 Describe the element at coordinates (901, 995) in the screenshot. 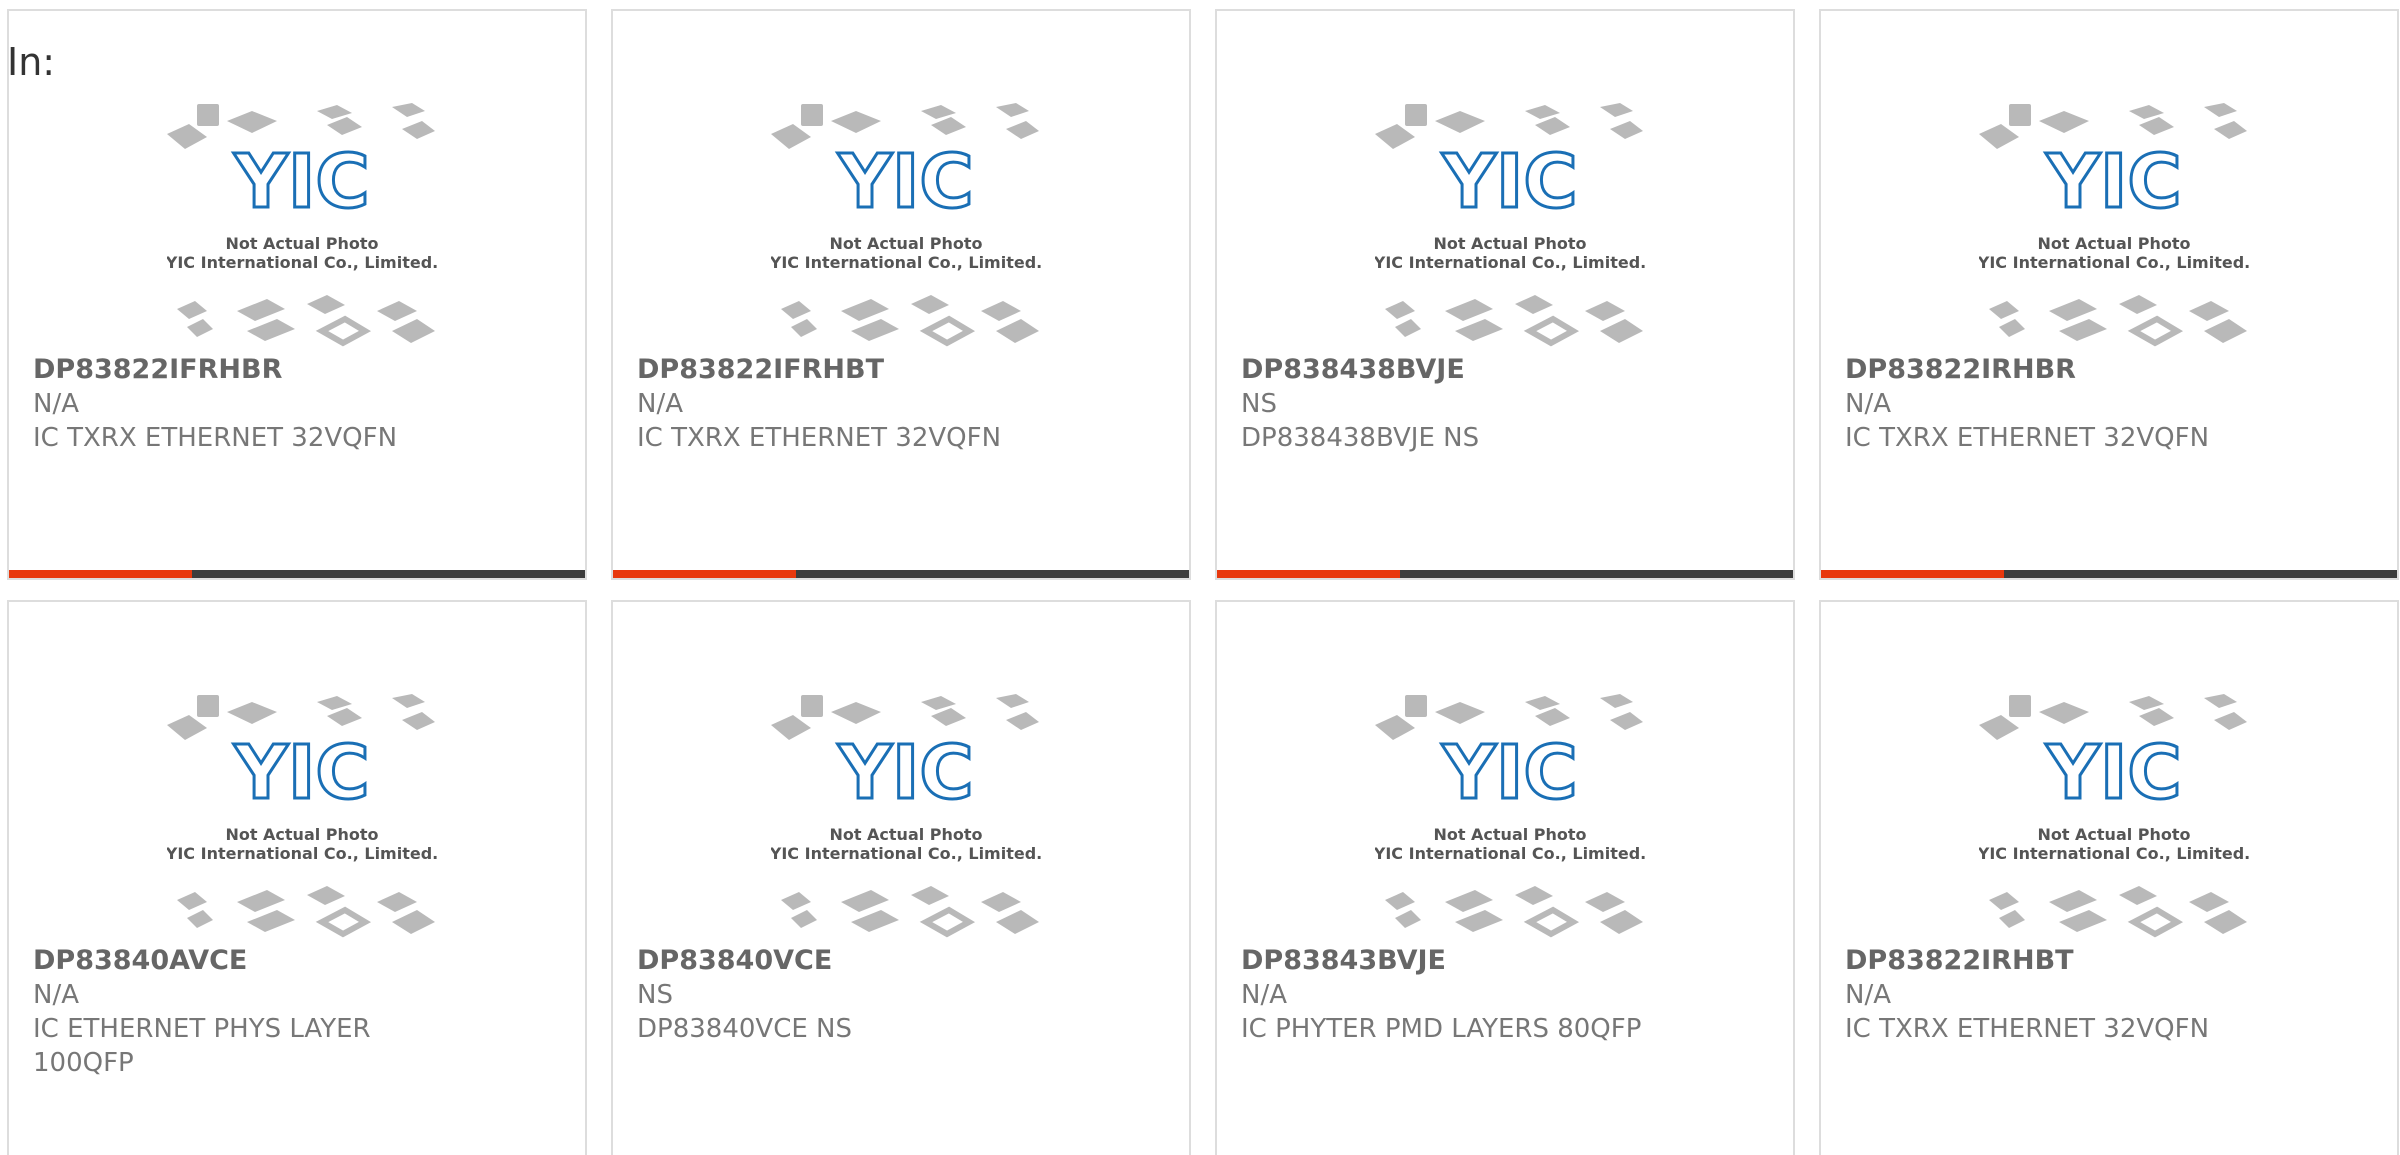

I see `product-info: DP83840VCE NS DP83840VCE NS` at that location.